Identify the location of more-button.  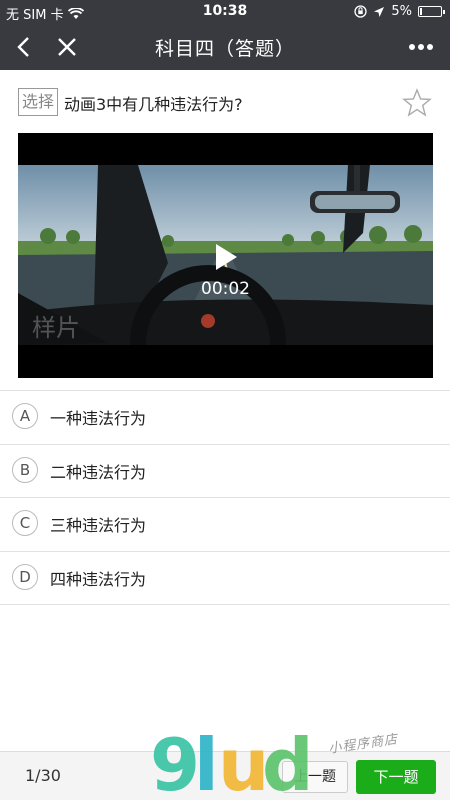
(421, 47).